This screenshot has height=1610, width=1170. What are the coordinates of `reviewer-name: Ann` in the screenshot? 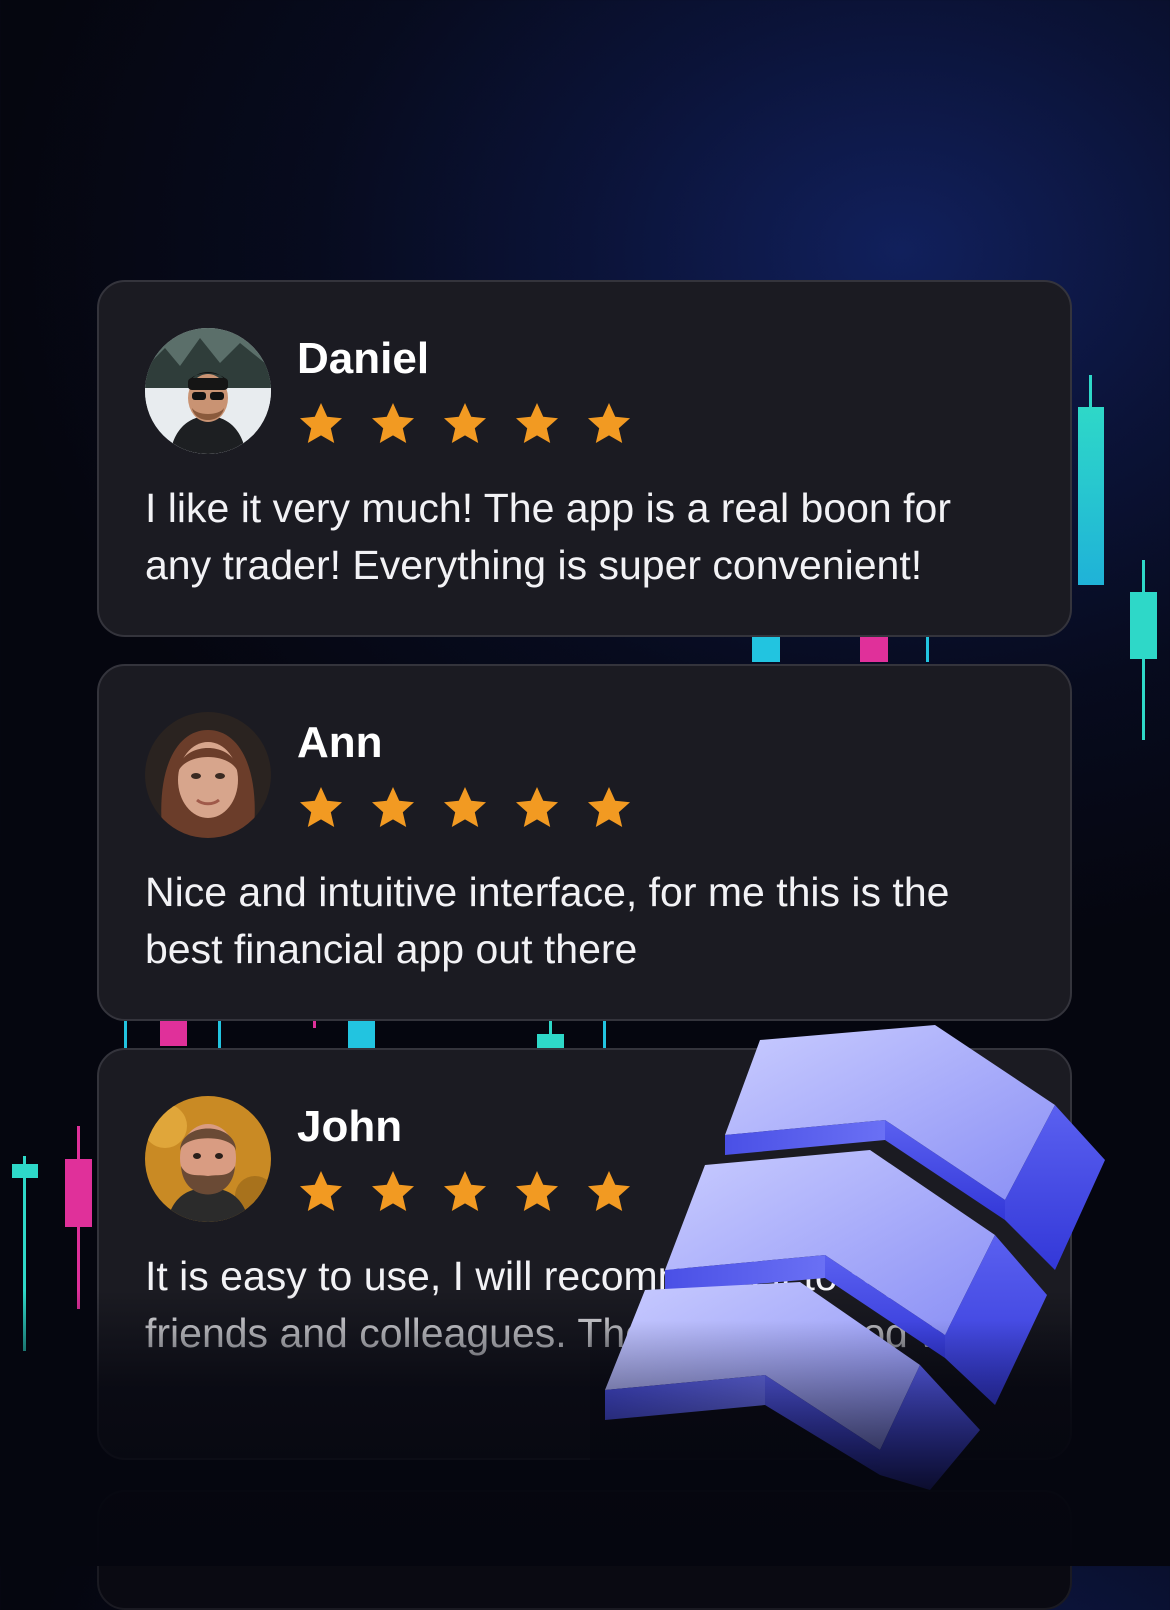 It's located at (340, 742).